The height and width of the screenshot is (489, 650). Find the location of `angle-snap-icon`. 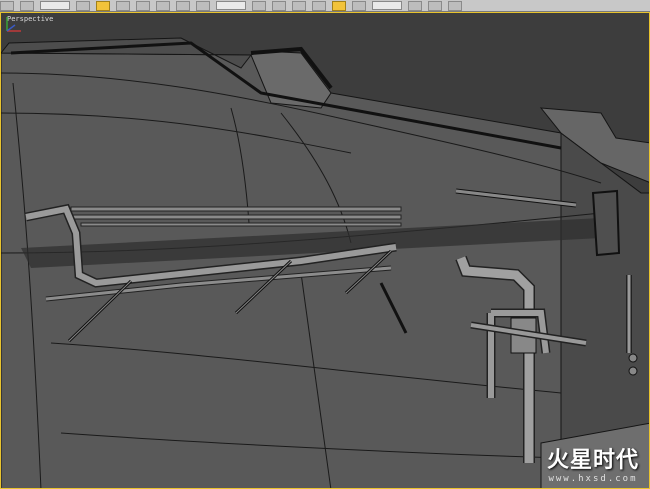

angle-snap-icon is located at coordinates (319, 5).